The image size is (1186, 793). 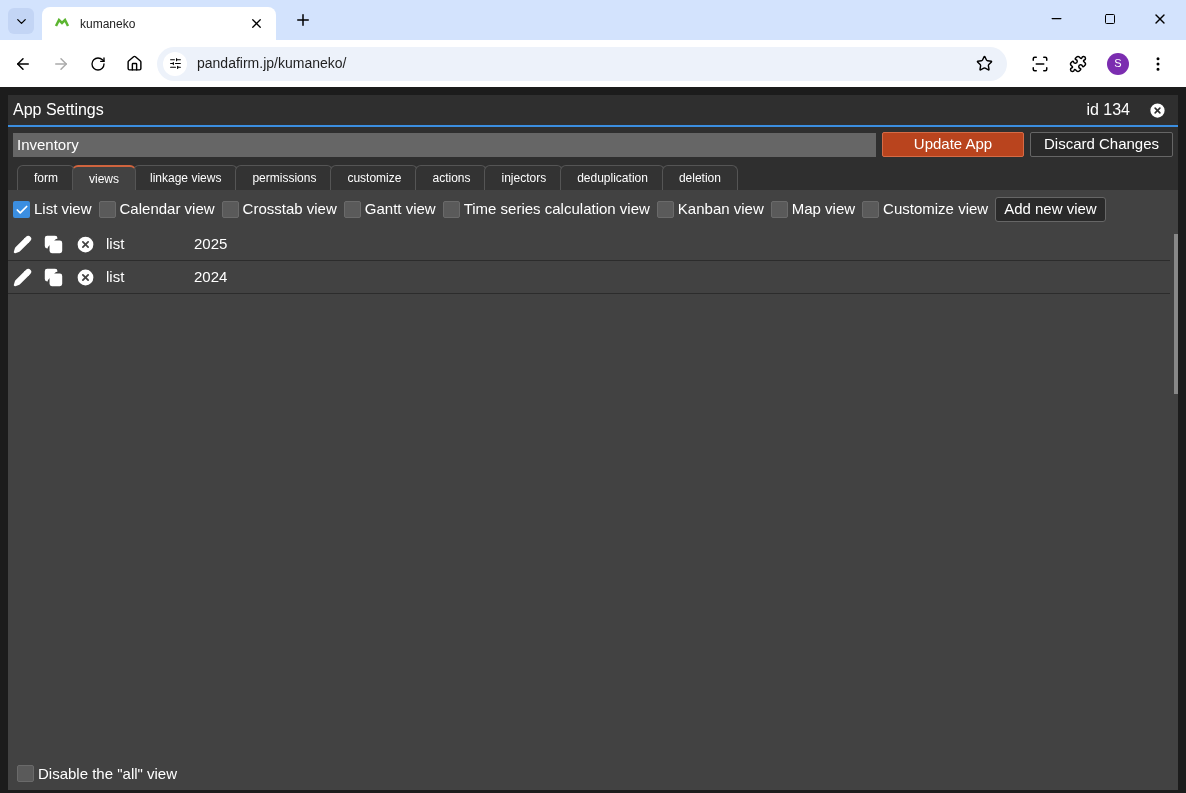 I want to click on settings-tab: form, so click(x=46, y=177).